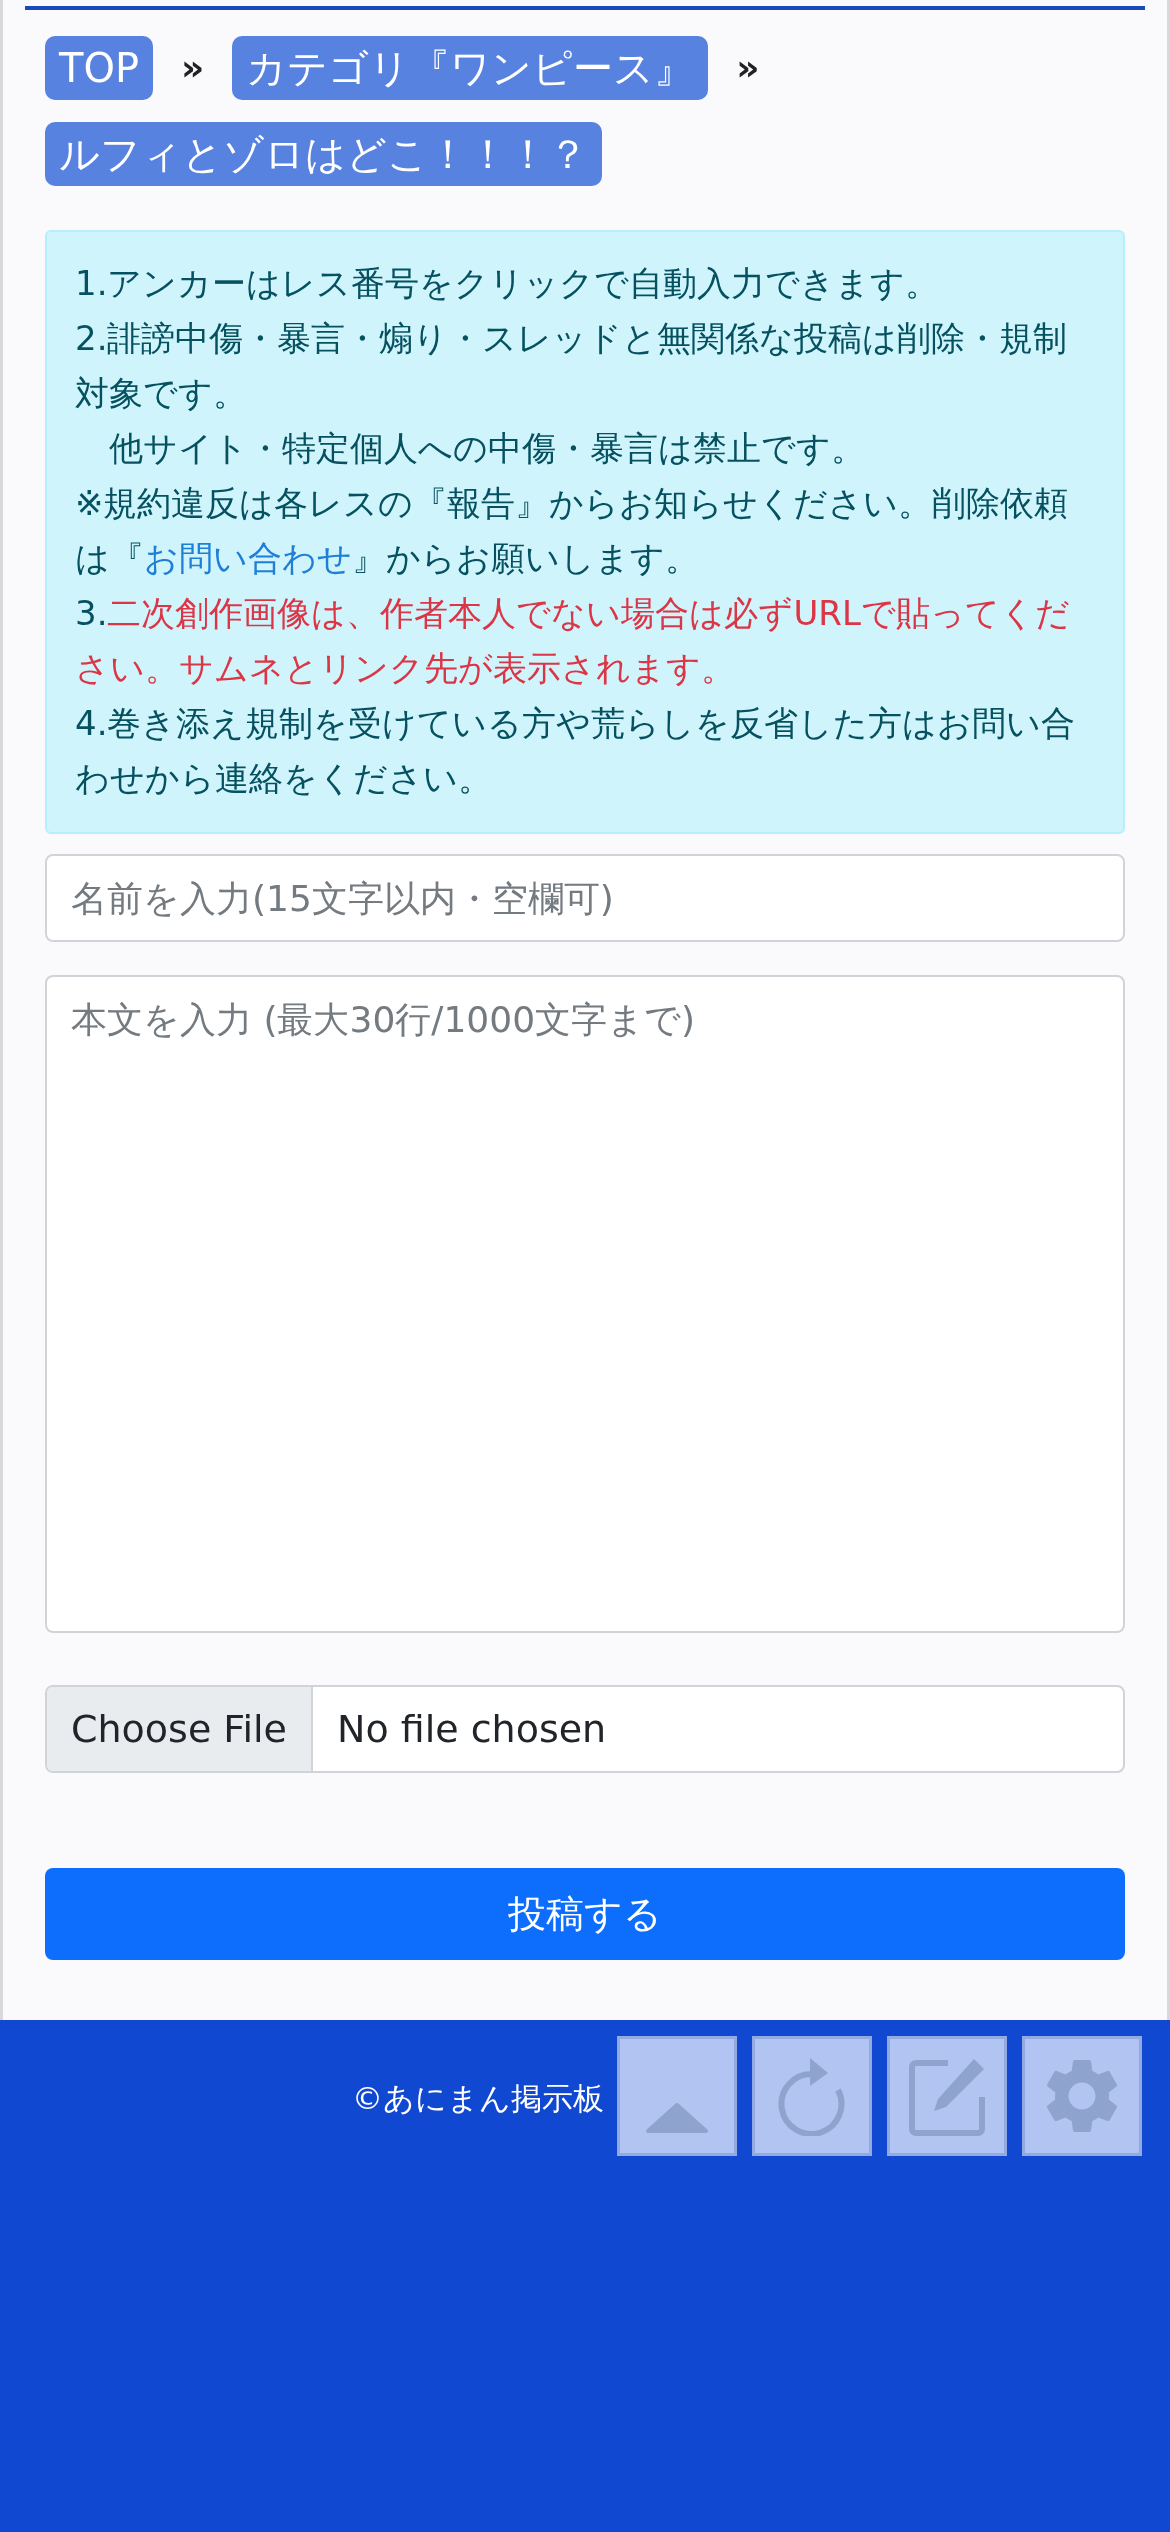  I want to click on name-field: 名前を入力(15文字以内・空欄可), so click(585, 898).